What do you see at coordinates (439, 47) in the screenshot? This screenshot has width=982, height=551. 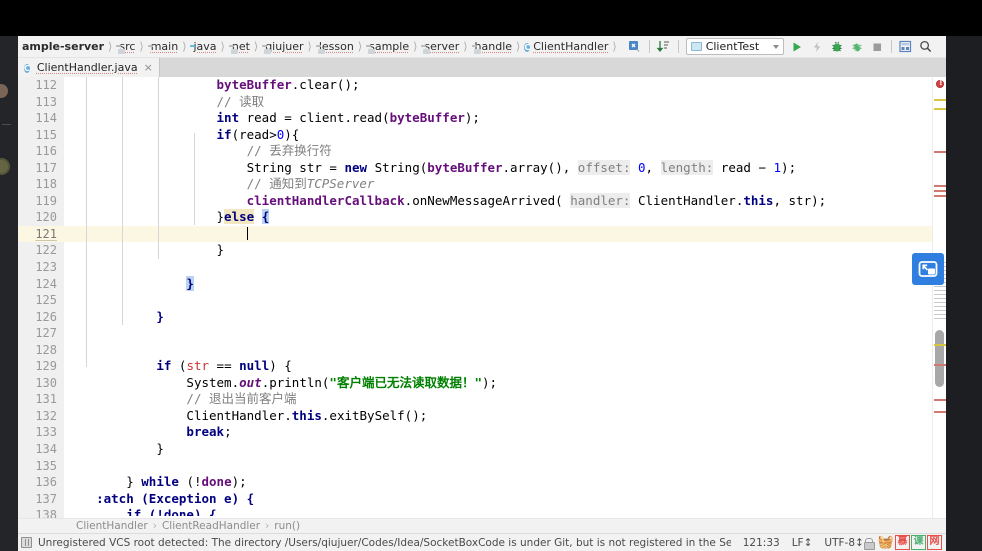 I see `breadcrumb-server: server` at bounding box center [439, 47].